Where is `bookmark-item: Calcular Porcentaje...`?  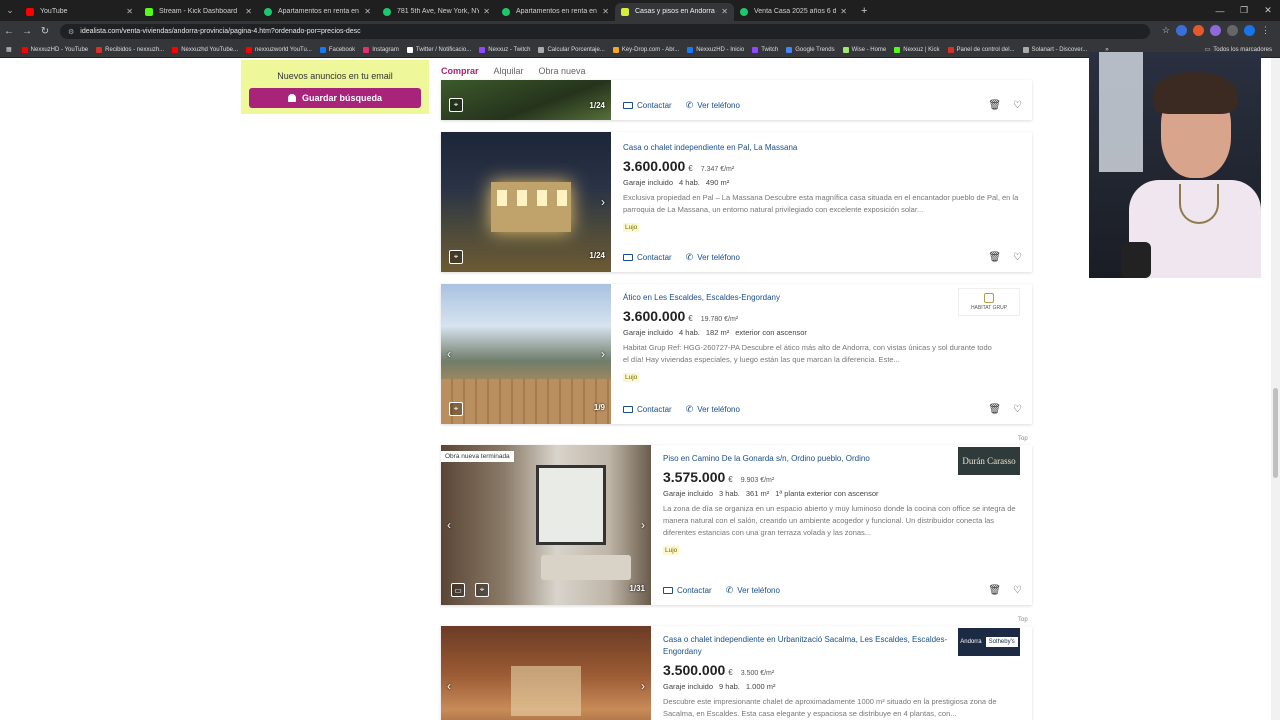
bookmark-item: Calcular Porcentaje... is located at coordinates (571, 49).